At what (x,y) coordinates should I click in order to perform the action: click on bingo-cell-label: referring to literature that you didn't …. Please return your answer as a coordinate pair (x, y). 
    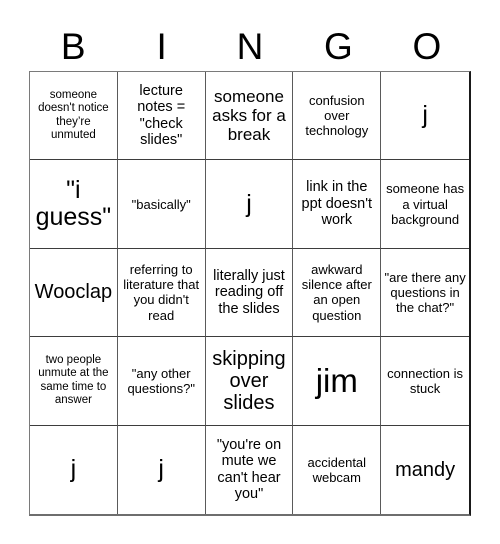
    Looking at the image, I should click on (161, 292).